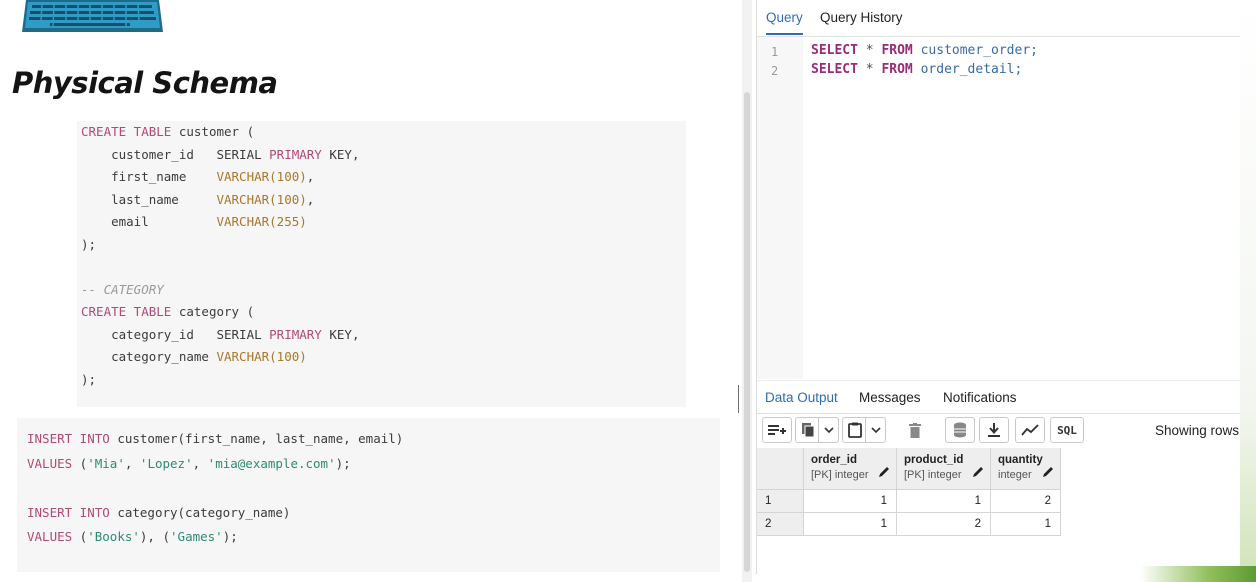 The width and height of the screenshot is (1256, 582). I want to click on code-token: -- CATEGORY, so click(122, 289).